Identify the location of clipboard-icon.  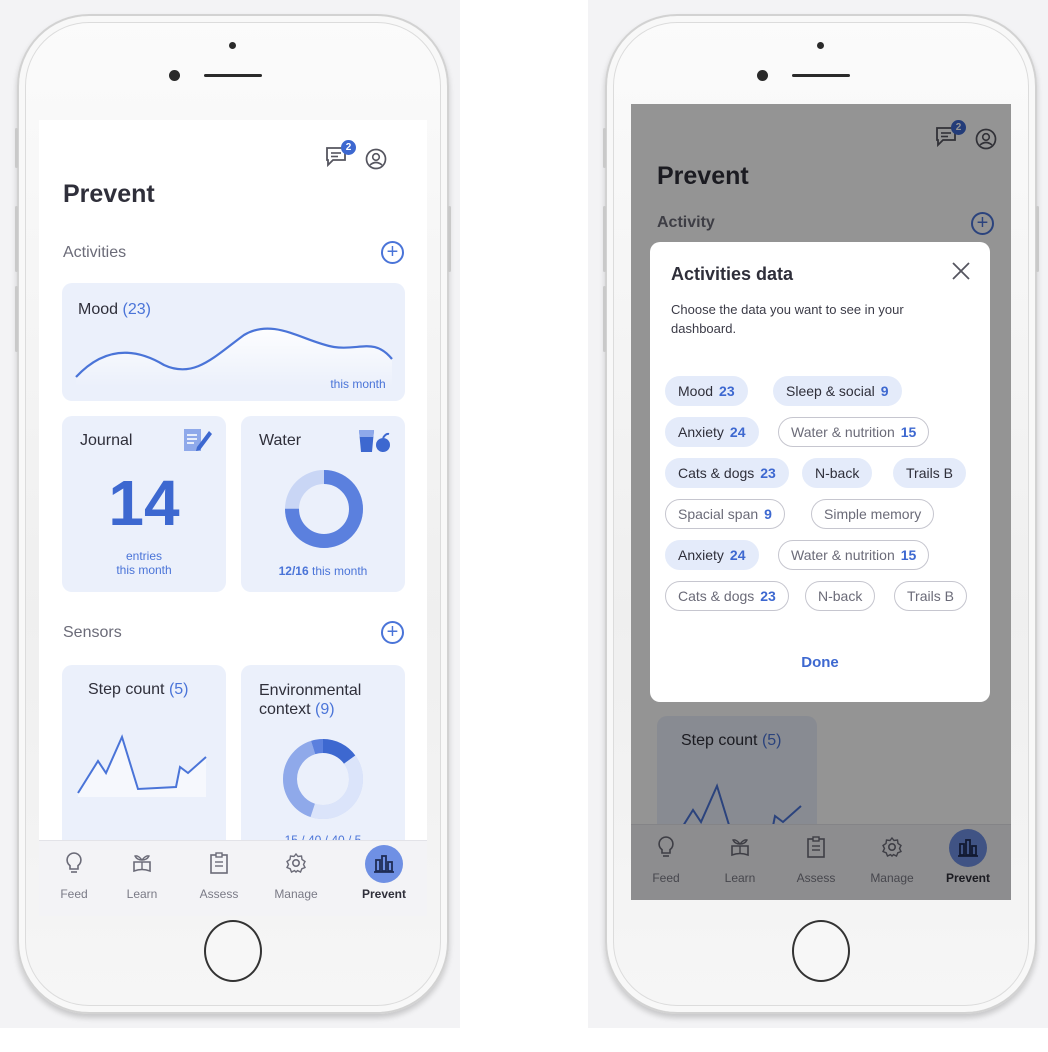
(219, 863).